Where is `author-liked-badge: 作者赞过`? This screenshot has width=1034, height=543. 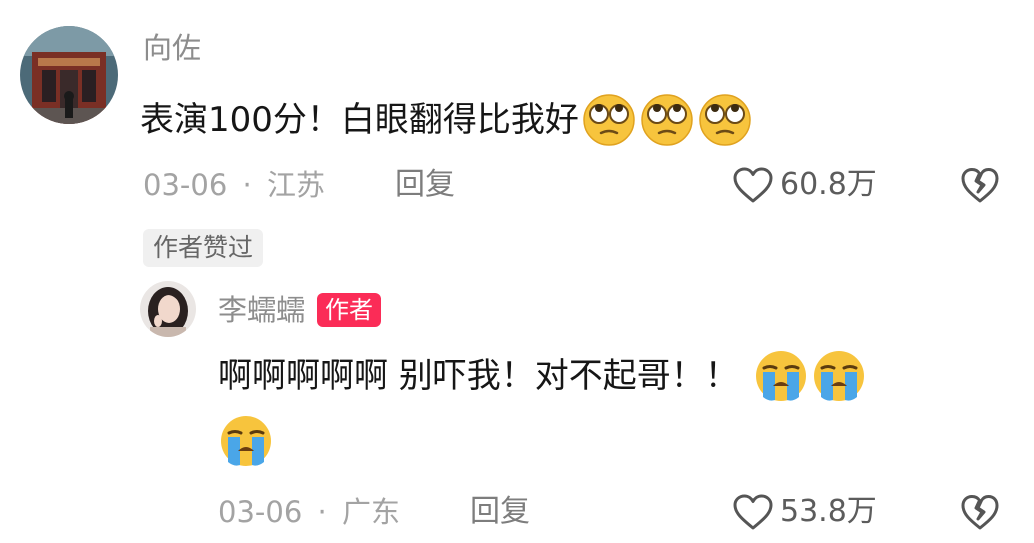
author-liked-badge: 作者赞过 is located at coordinates (203, 248).